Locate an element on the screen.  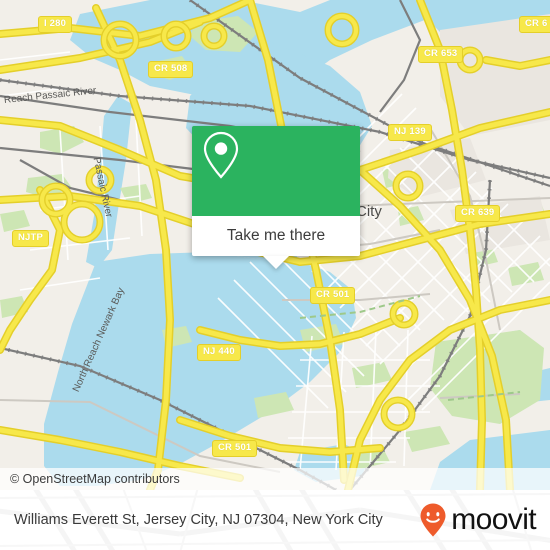
shield-cr-653: CR 653 is located at coordinates (441, 54).